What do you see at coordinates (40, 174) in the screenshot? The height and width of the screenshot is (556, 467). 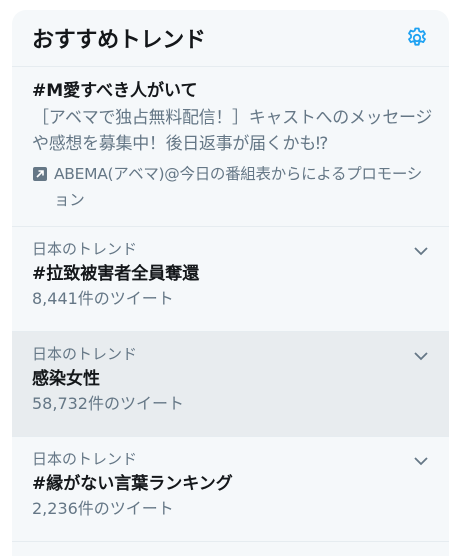 I see `promoted-icon` at bounding box center [40, 174].